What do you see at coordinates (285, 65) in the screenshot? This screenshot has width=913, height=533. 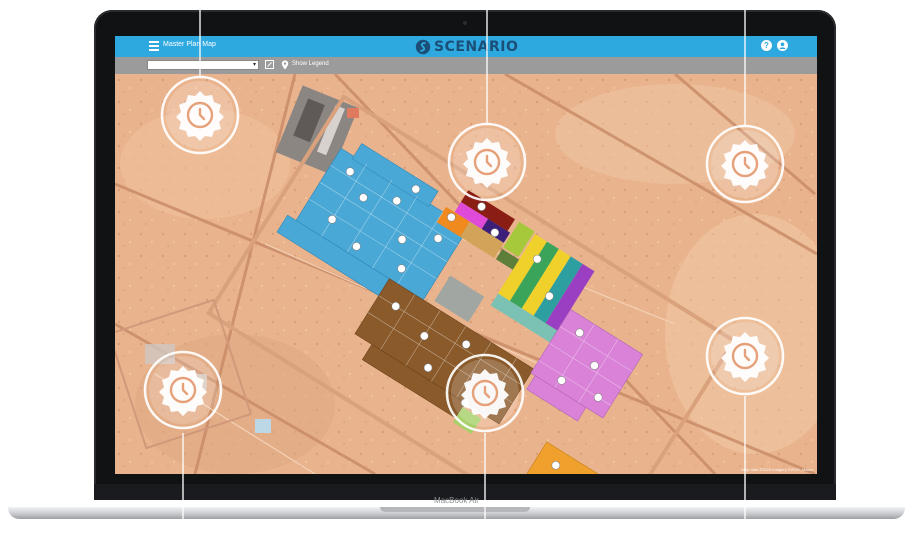 I see `map-pin-icon` at bounding box center [285, 65].